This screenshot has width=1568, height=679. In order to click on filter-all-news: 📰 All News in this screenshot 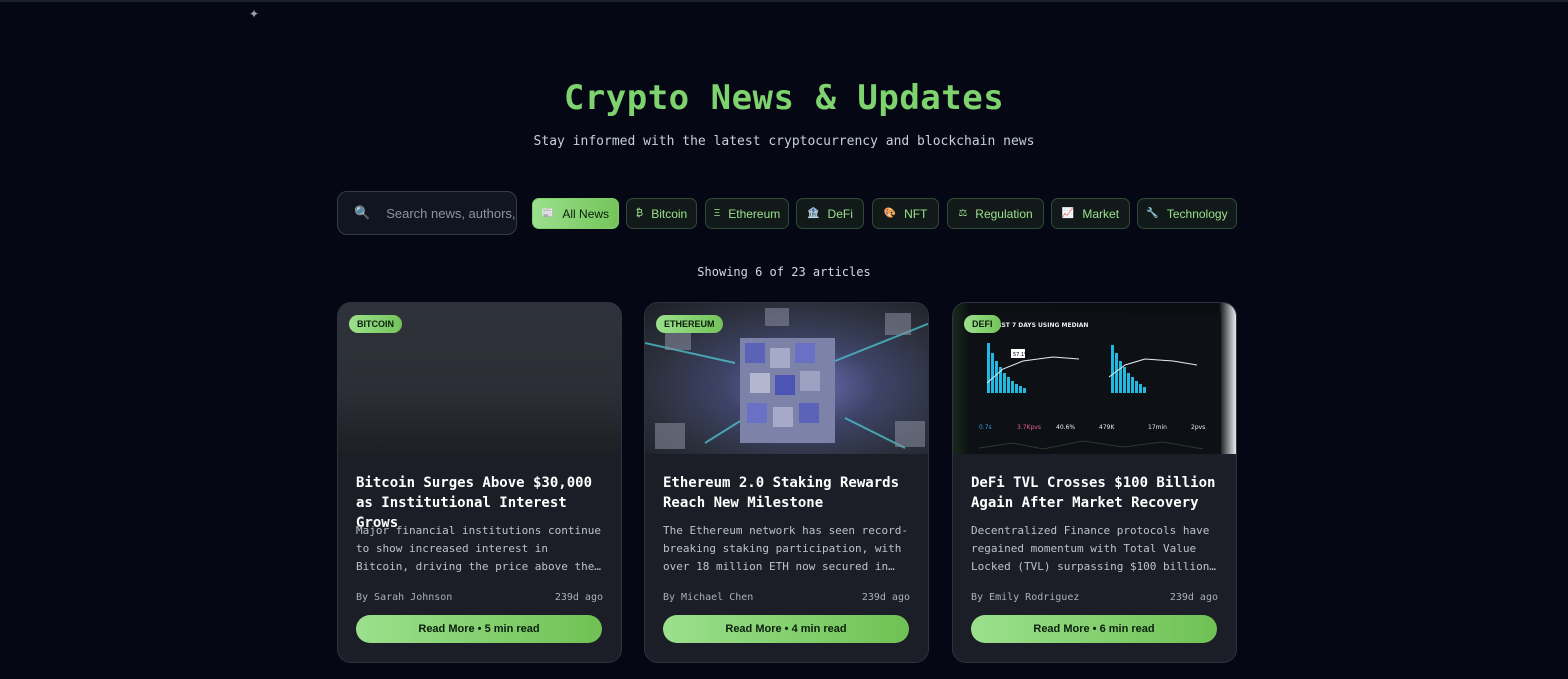, I will do `click(575, 213)`.